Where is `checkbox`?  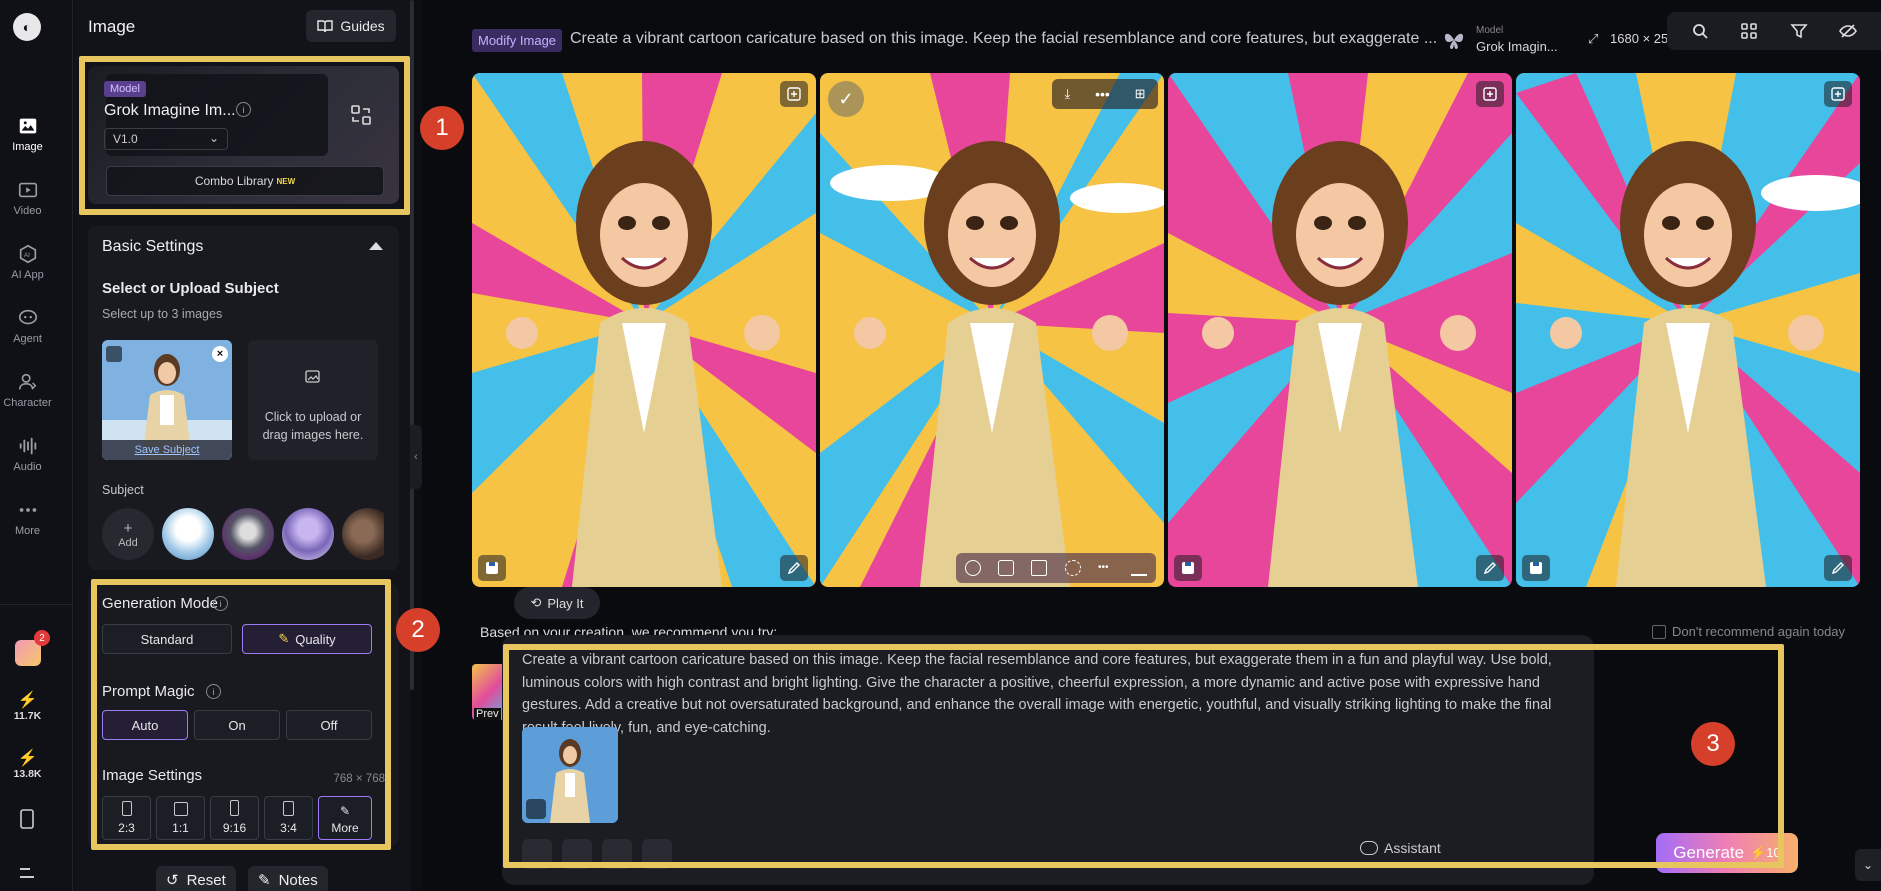 checkbox is located at coordinates (1659, 631).